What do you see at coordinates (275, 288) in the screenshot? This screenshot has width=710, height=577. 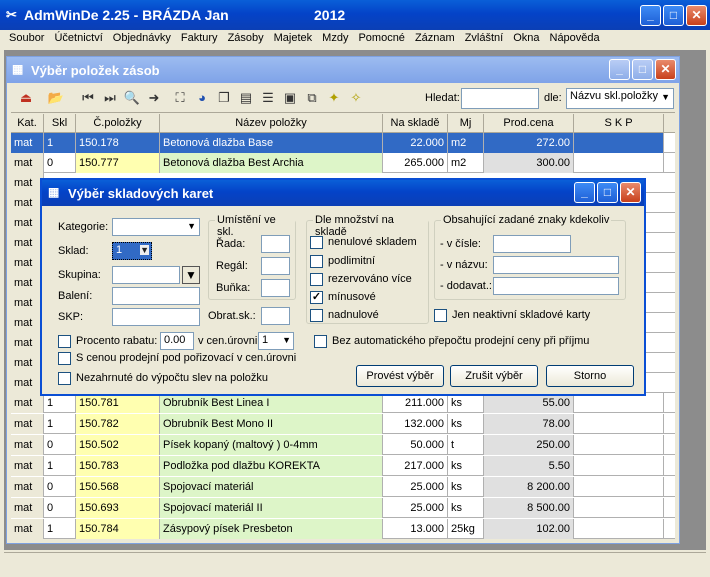 I see `bunka-input` at bounding box center [275, 288].